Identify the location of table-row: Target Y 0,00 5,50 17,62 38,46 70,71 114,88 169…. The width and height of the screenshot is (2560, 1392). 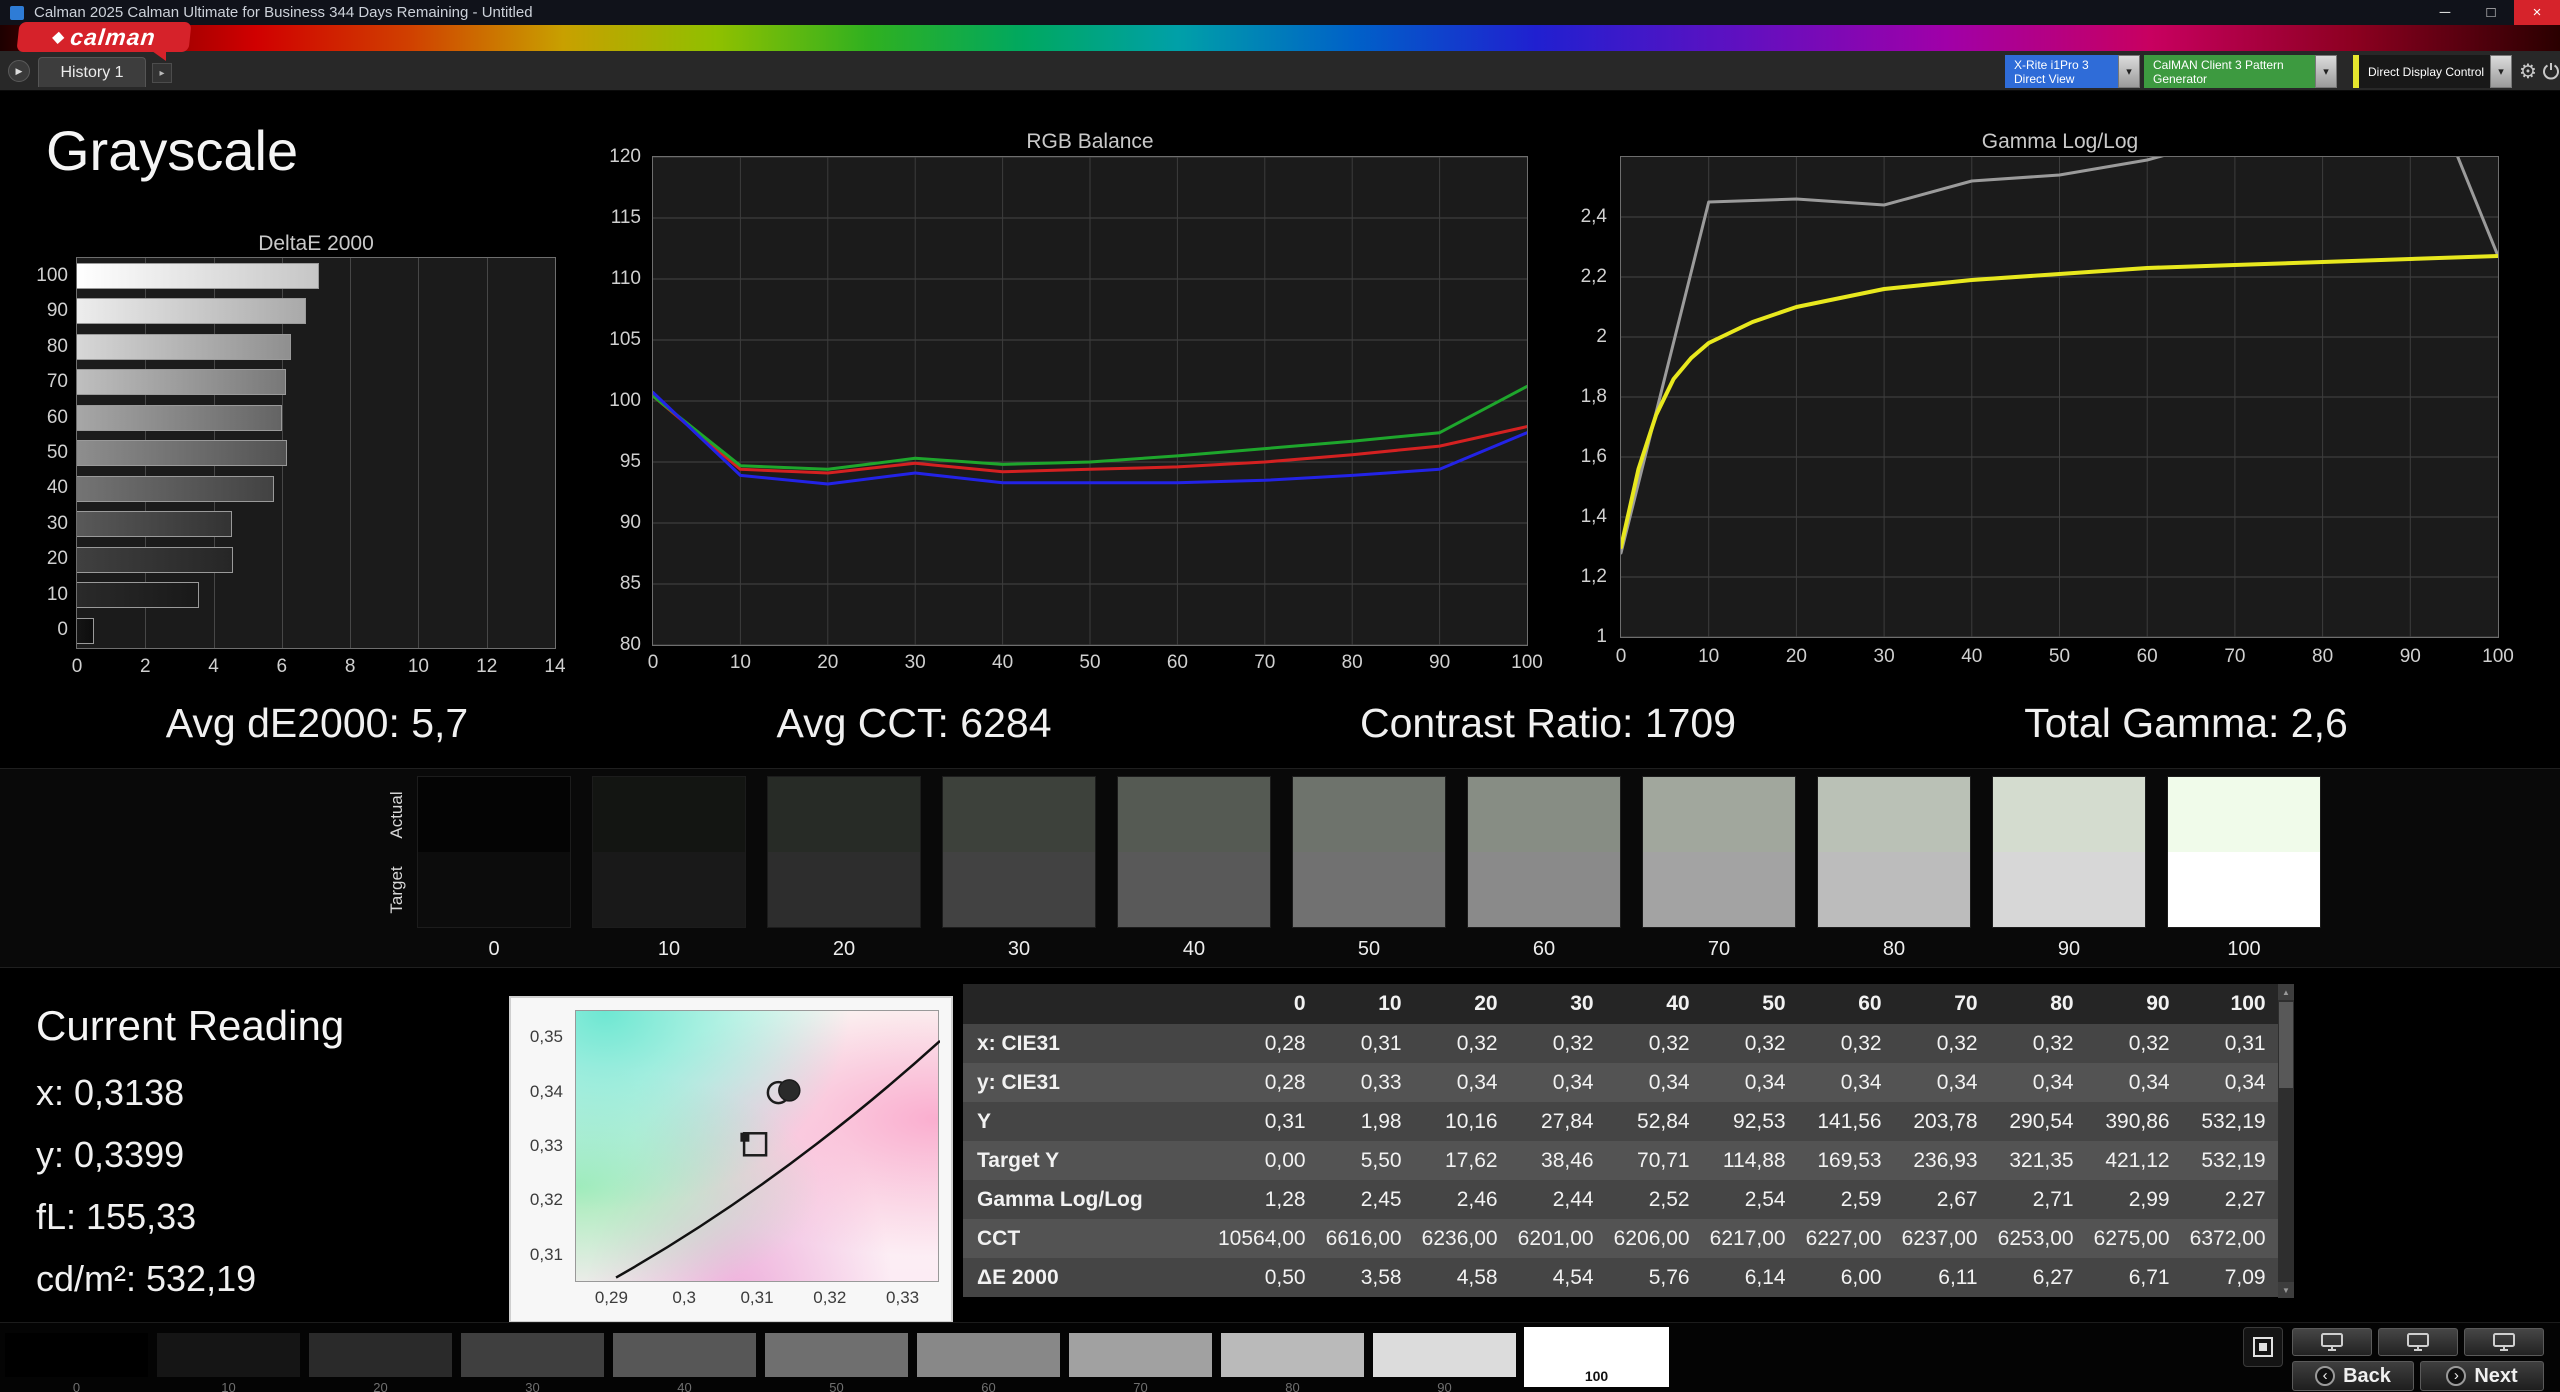
(1622, 1160).